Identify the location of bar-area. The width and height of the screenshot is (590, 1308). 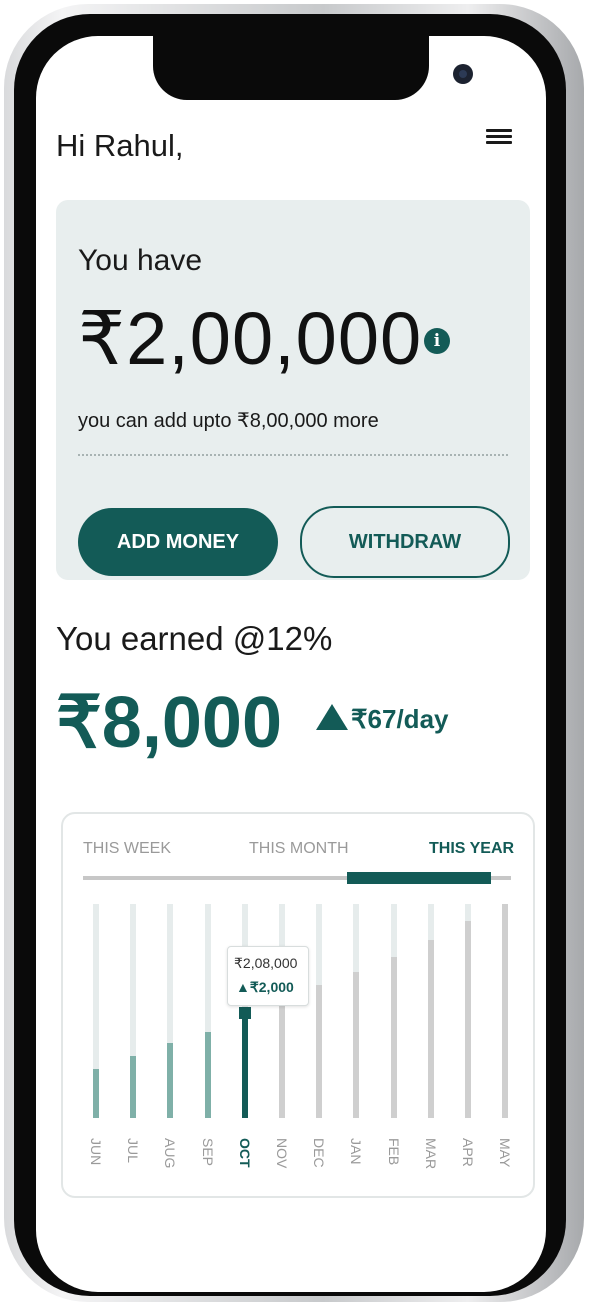
(298, 1017).